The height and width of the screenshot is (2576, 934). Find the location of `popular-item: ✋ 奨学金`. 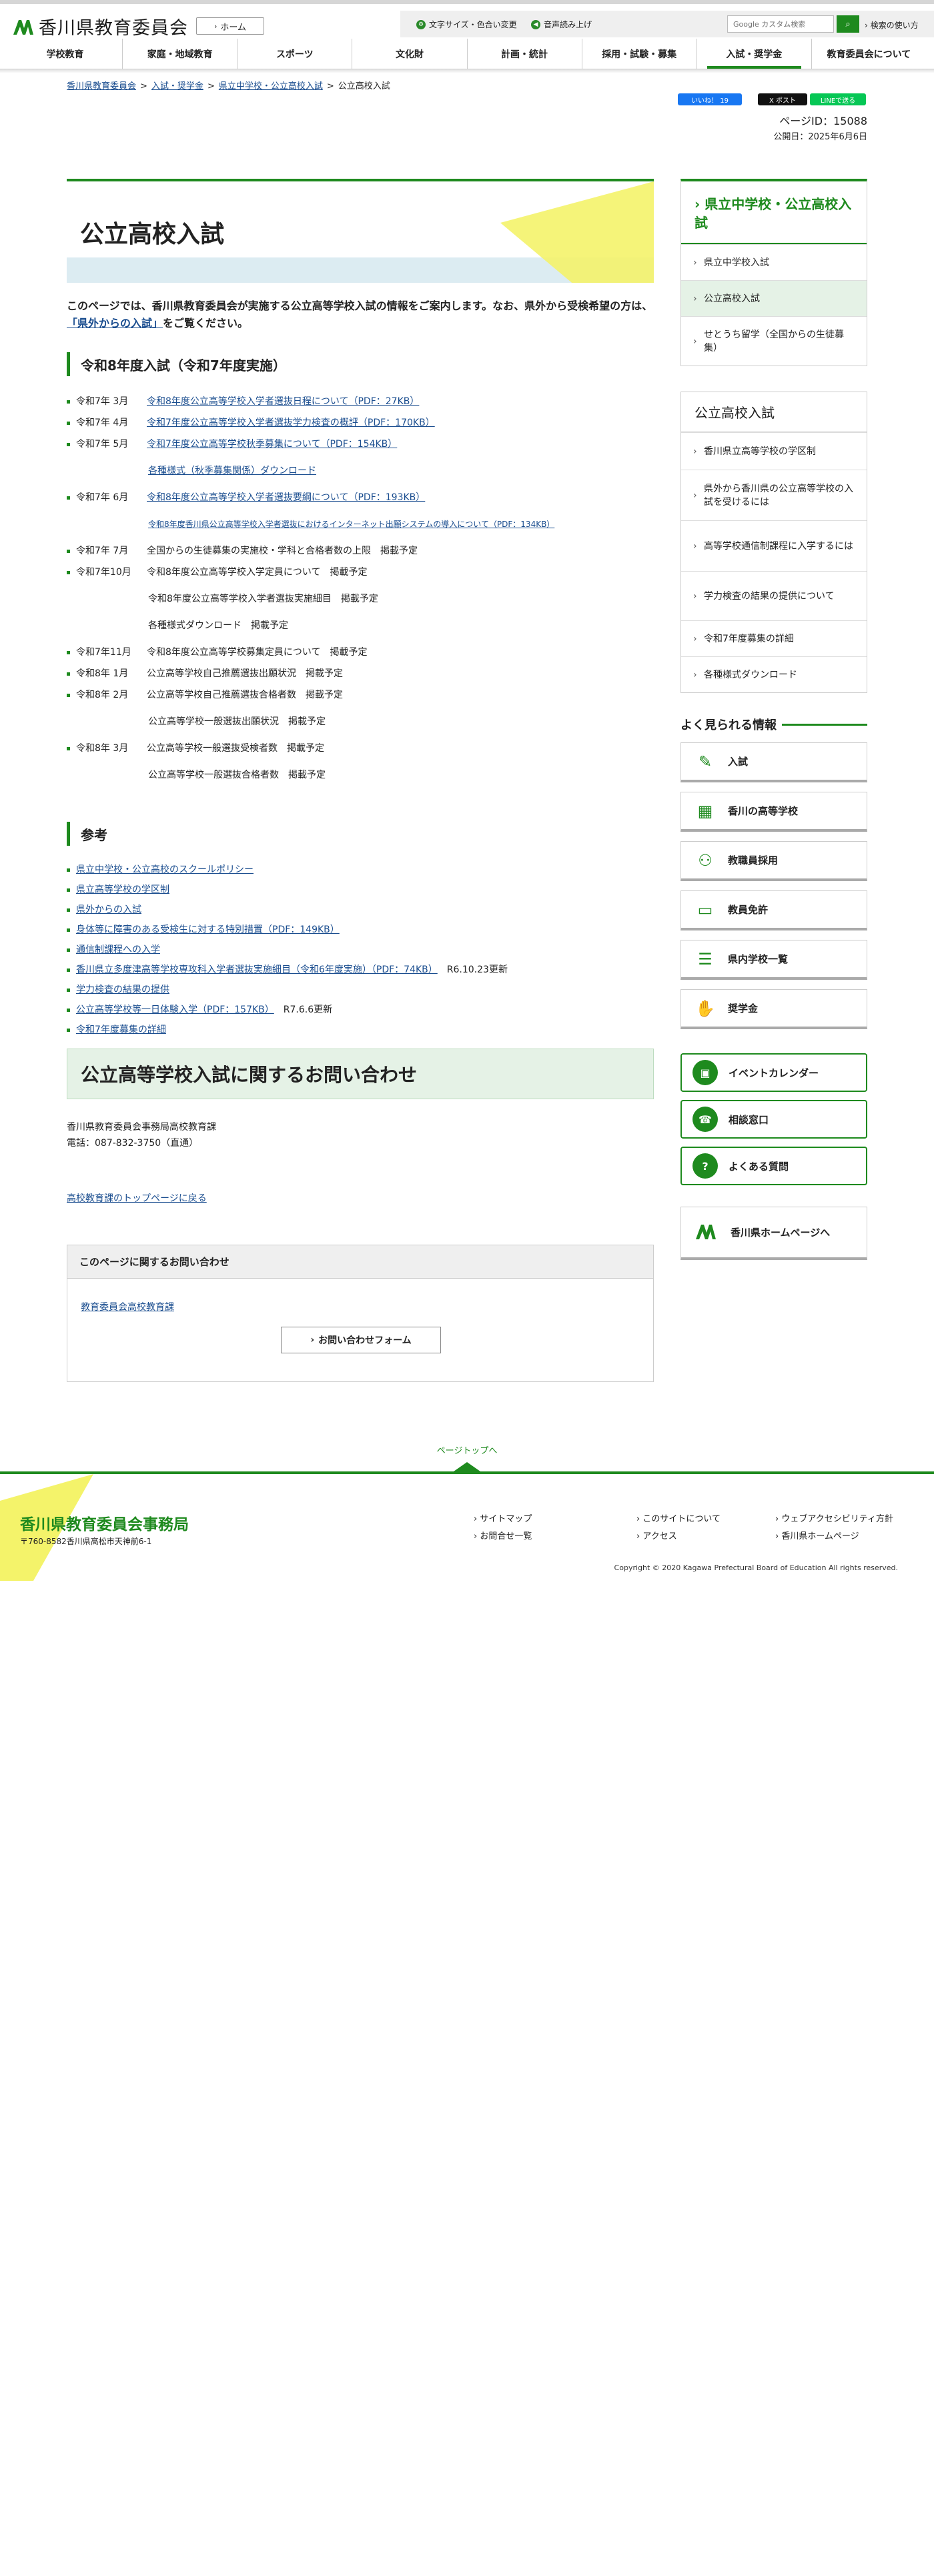

popular-item: ✋ 奨学金 is located at coordinates (773, 1009).